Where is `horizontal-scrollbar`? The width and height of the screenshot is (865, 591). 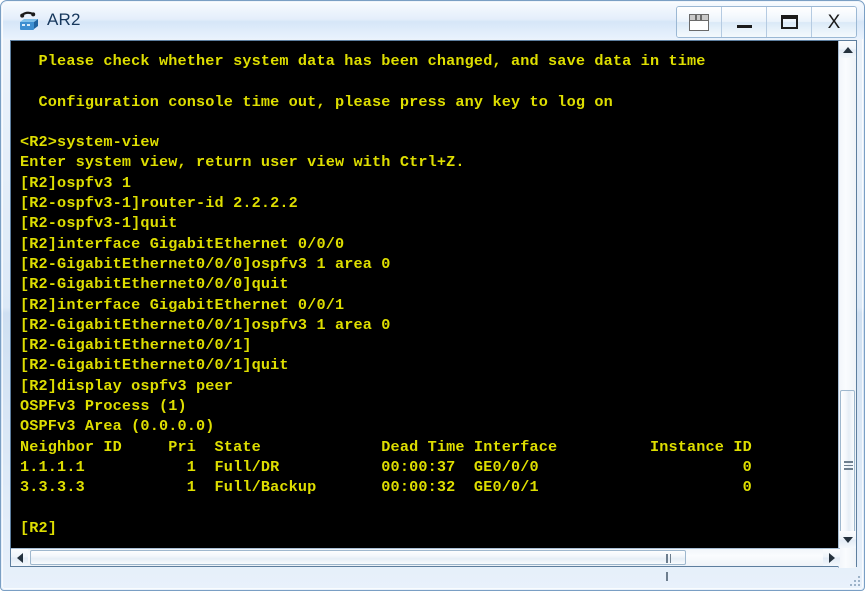 horizontal-scrollbar is located at coordinates (425, 564).